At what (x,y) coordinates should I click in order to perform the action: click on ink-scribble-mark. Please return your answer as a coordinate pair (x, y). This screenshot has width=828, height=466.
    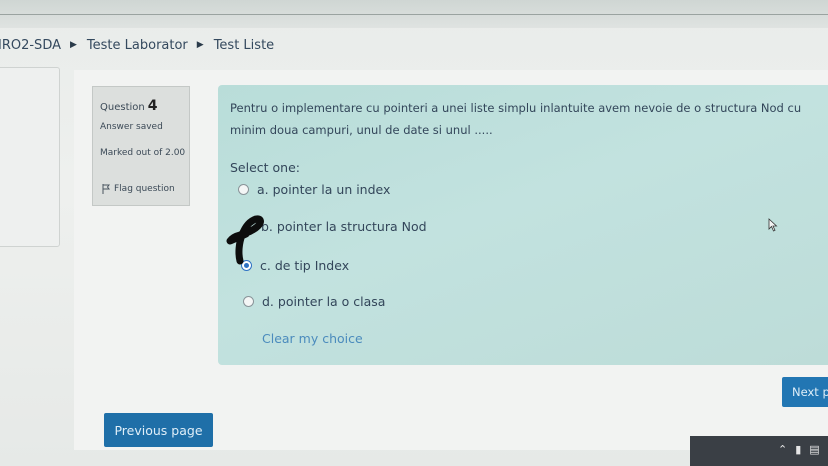
    Looking at the image, I should click on (245, 240).